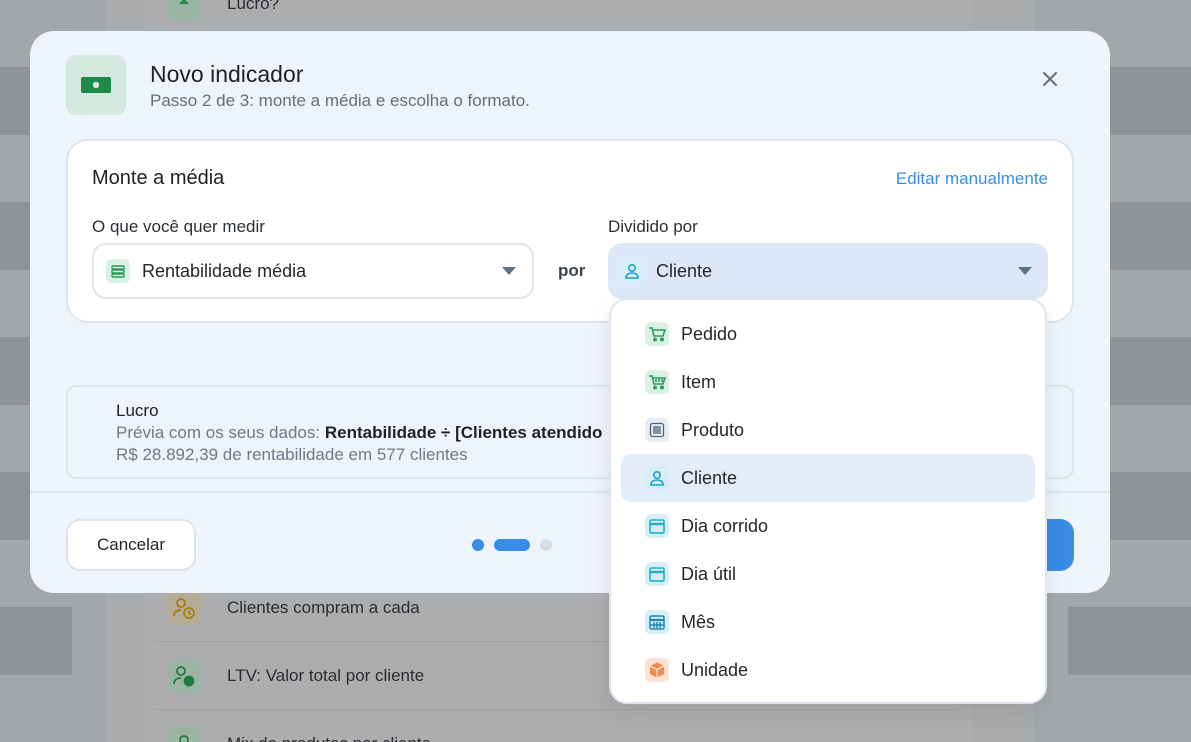 This screenshot has height=742, width=1191. Describe the element at coordinates (218, 432) in the screenshot. I see `preview-prefix: Prévia com os seus dados:` at that location.